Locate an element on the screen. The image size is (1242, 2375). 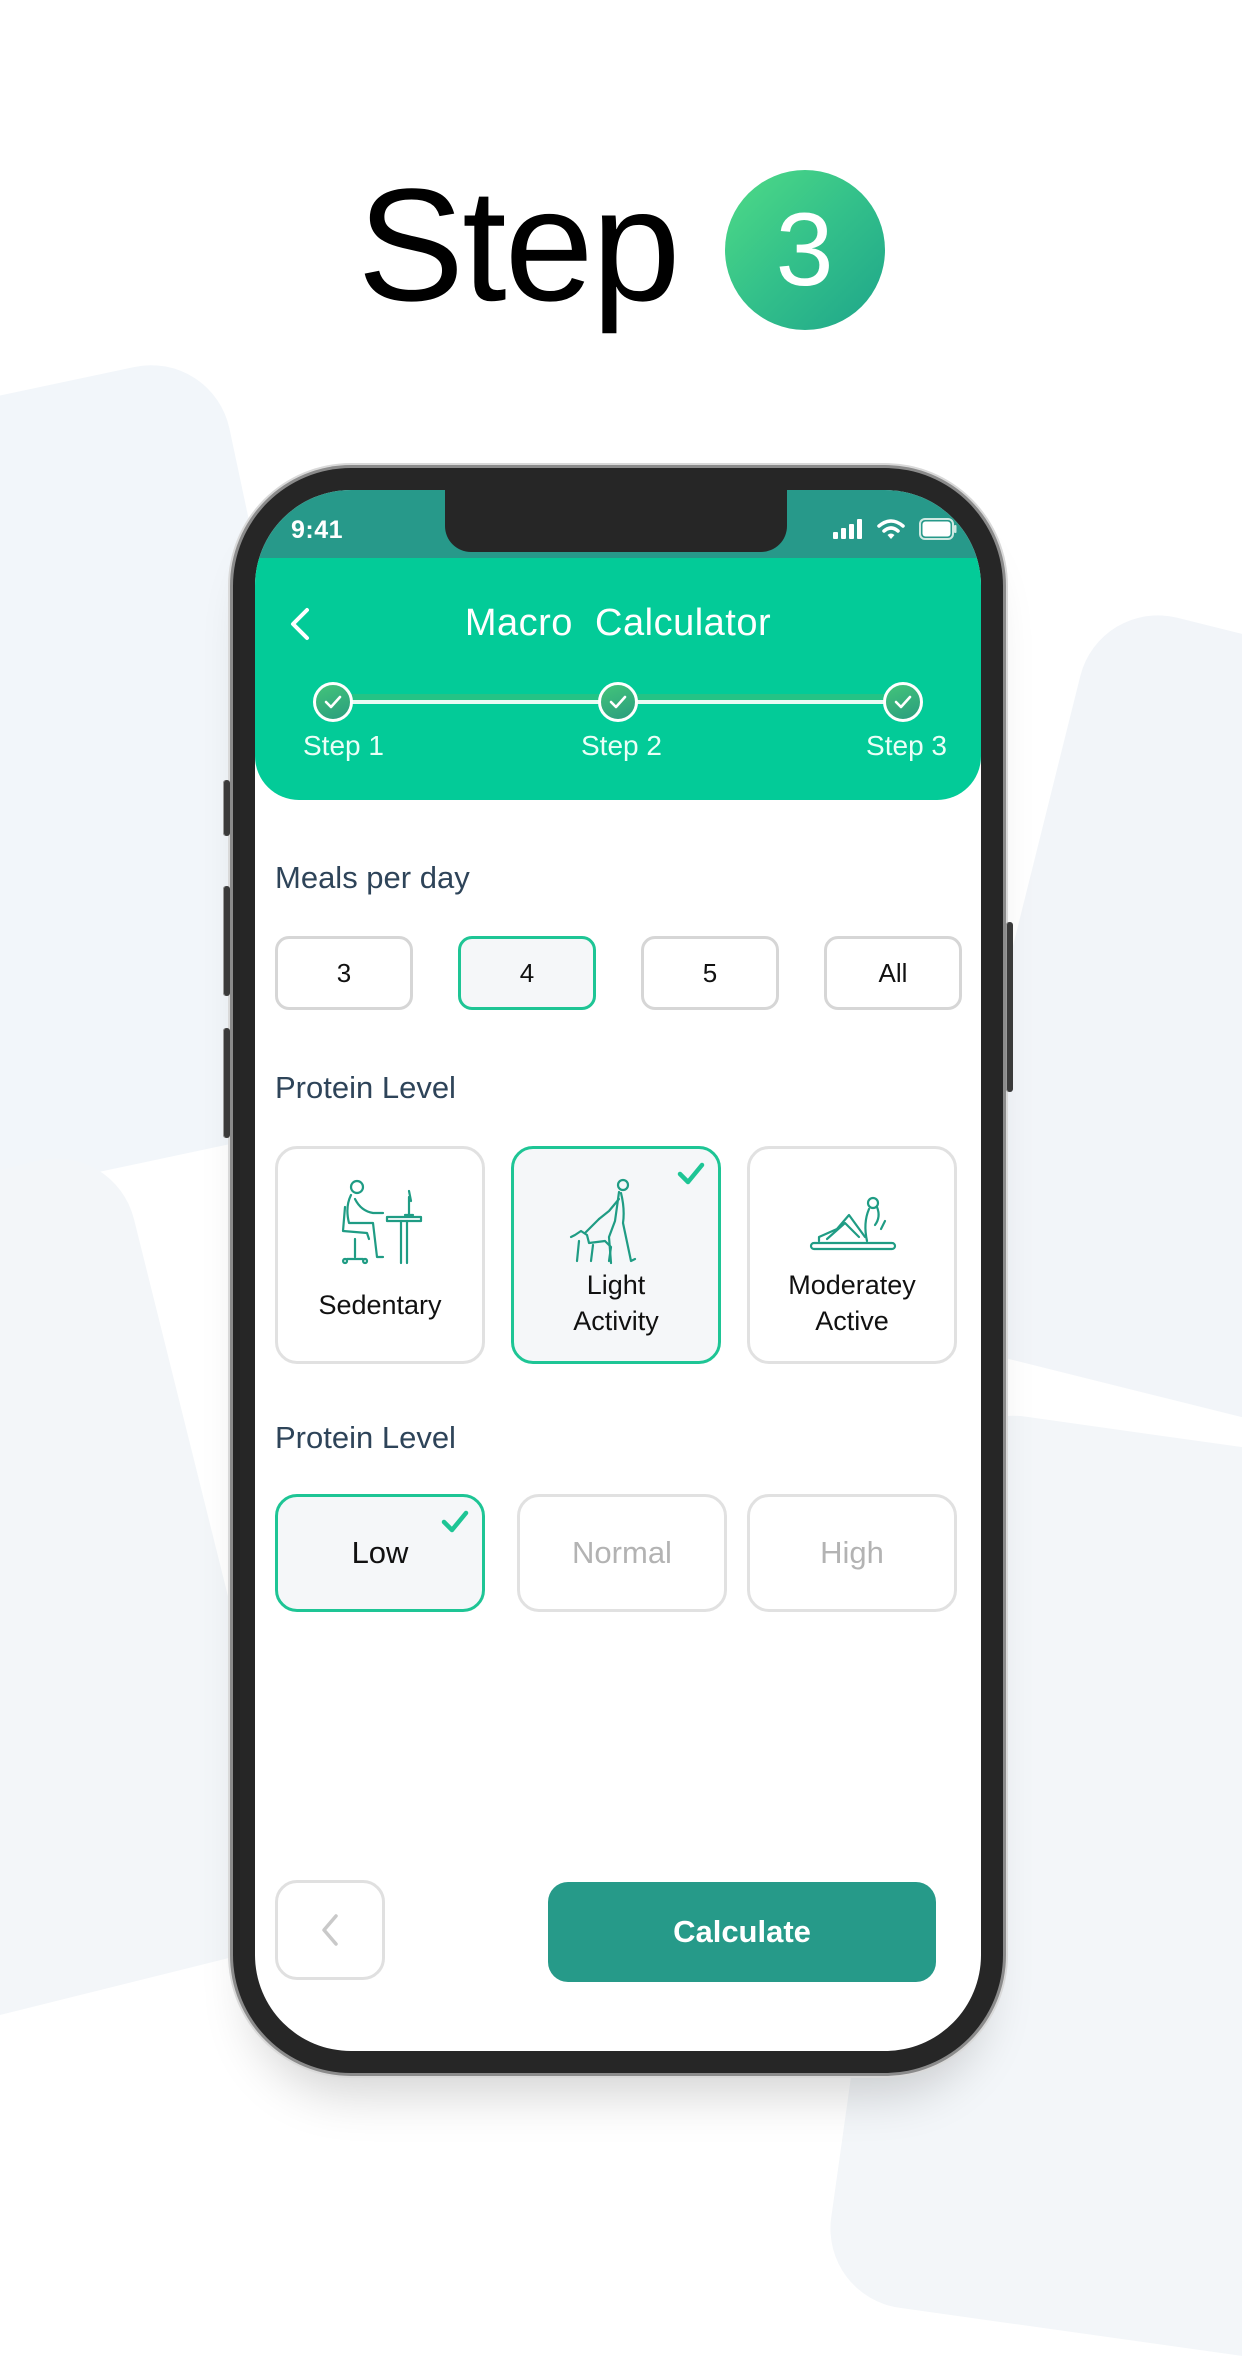
person-at-desk-icon is located at coordinates (382, 1222).